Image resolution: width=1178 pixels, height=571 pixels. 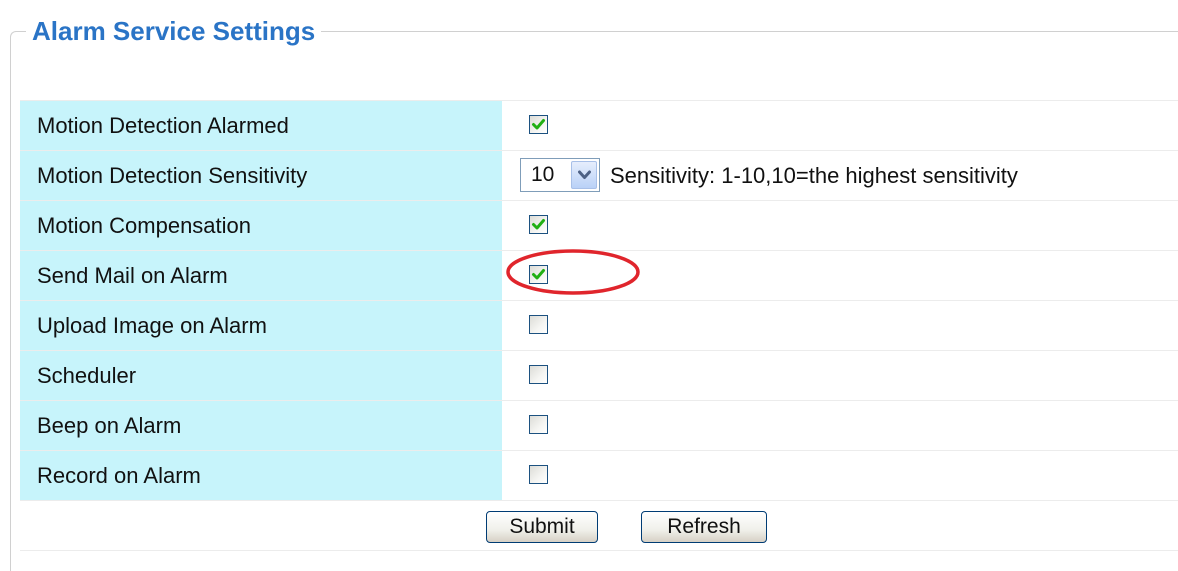 What do you see at coordinates (542, 527) in the screenshot?
I see `submit-button: Submit` at bounding box center [542, 527].